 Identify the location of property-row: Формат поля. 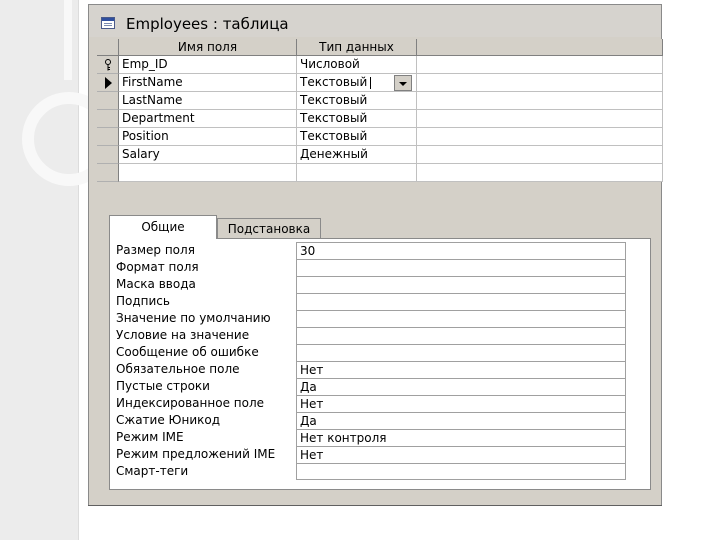
(380, 267).